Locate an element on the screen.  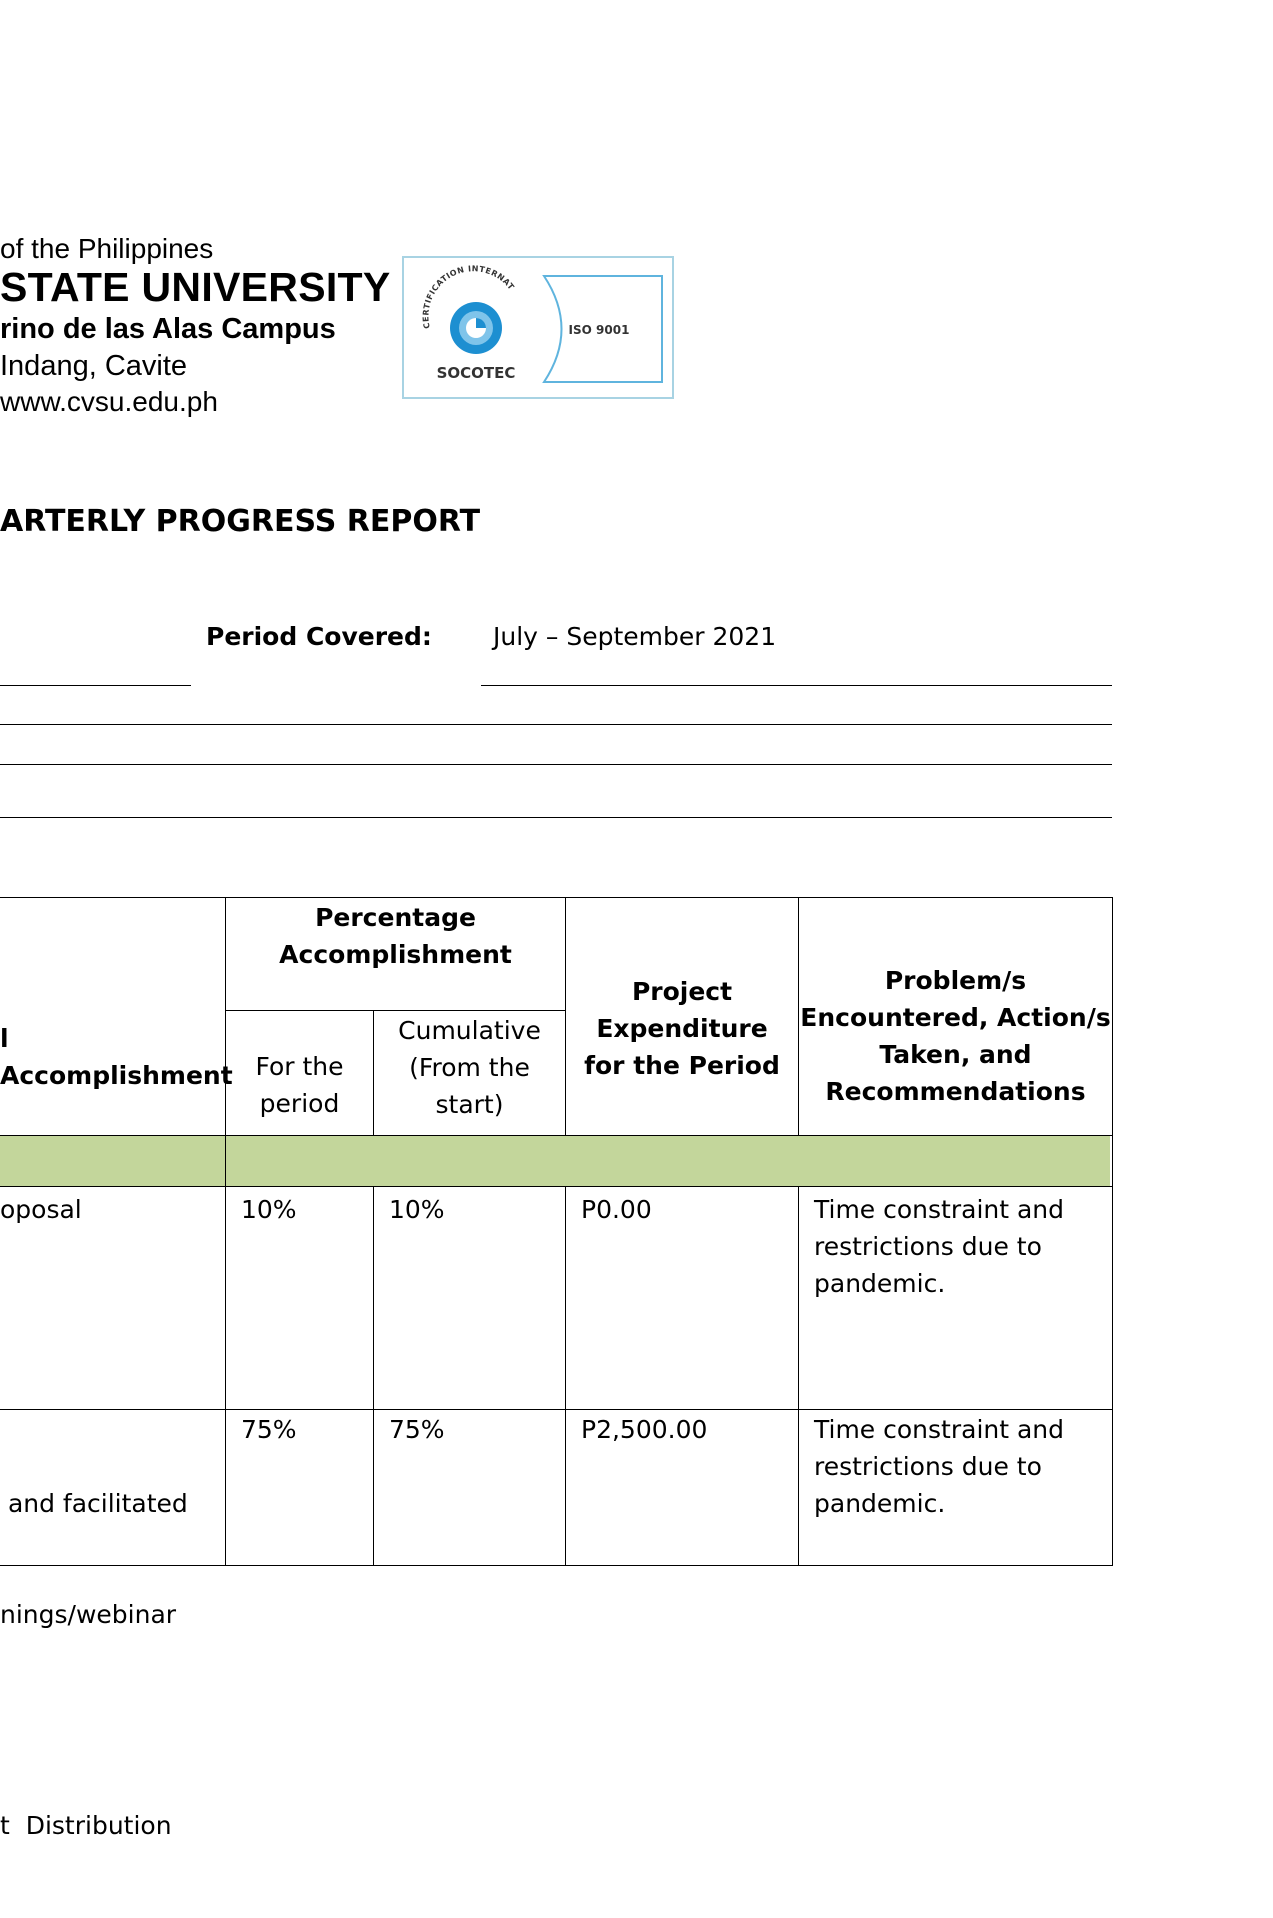
header-country: of the Philippines is located at coordinates (107, 248).